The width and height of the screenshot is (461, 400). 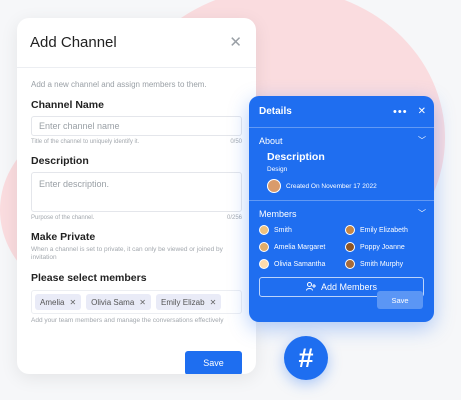 I want to click on details-header: Details ••• ✕, so click(x=341, y=112).